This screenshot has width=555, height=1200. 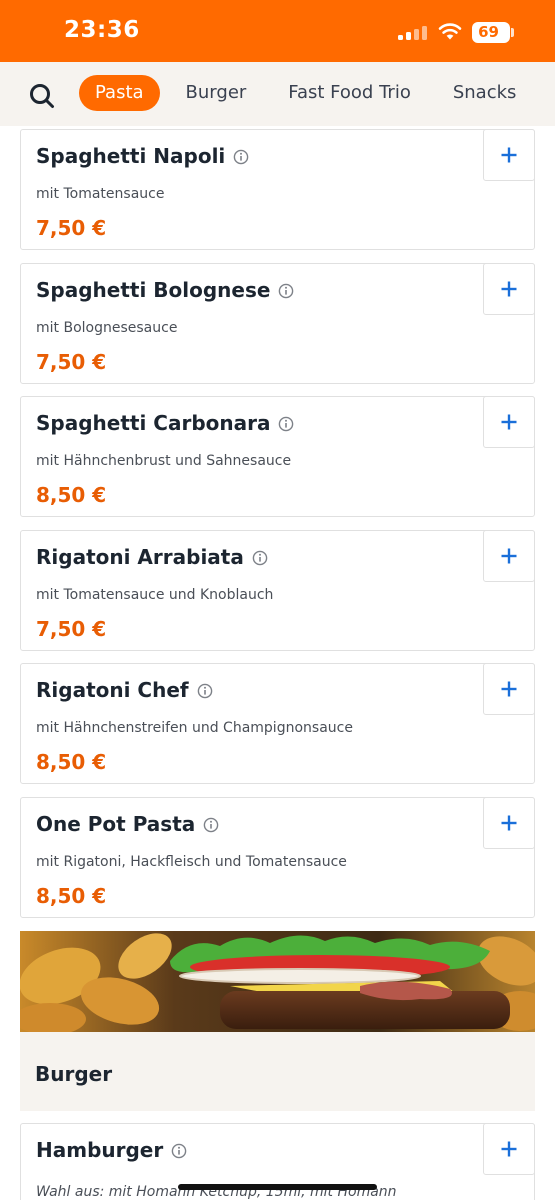 I want to click on search-icon, so click(x=42, y=96).